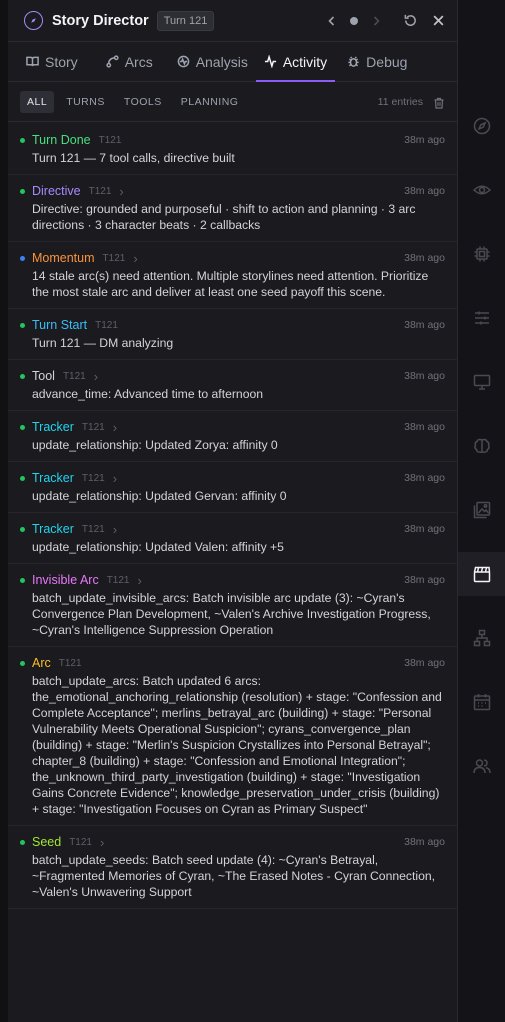  What do you see at coordinates (270, 61) in the screenshot?
I see `activity-icon` at bounding box center [270, 61].